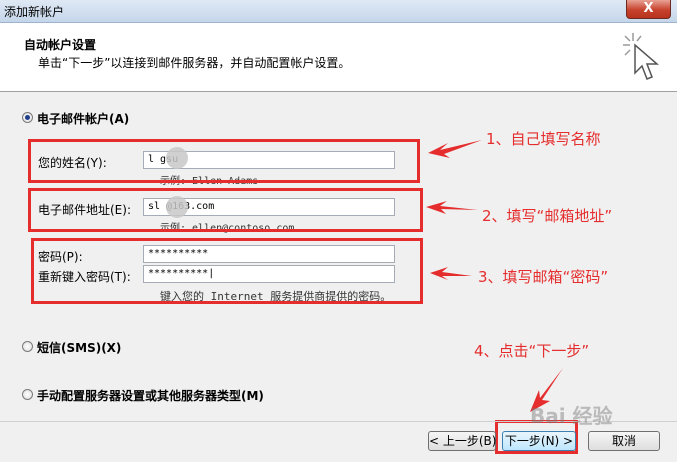 The height and width of the screenshot is (462, 677). I want to click on arrow-step1, so click(455, 149).